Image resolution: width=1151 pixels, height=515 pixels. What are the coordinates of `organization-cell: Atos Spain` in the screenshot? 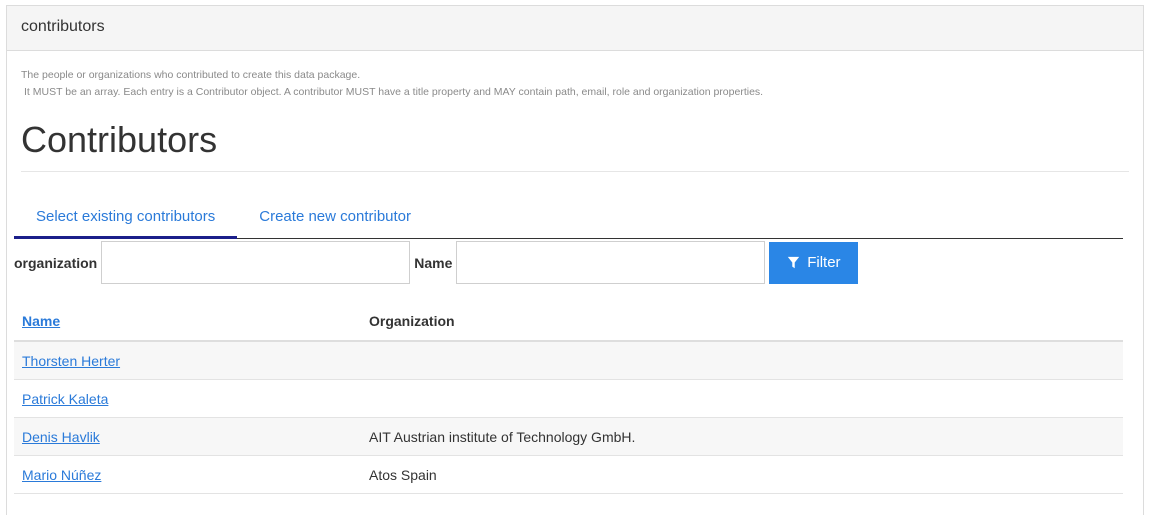 It's located at (742, 474).